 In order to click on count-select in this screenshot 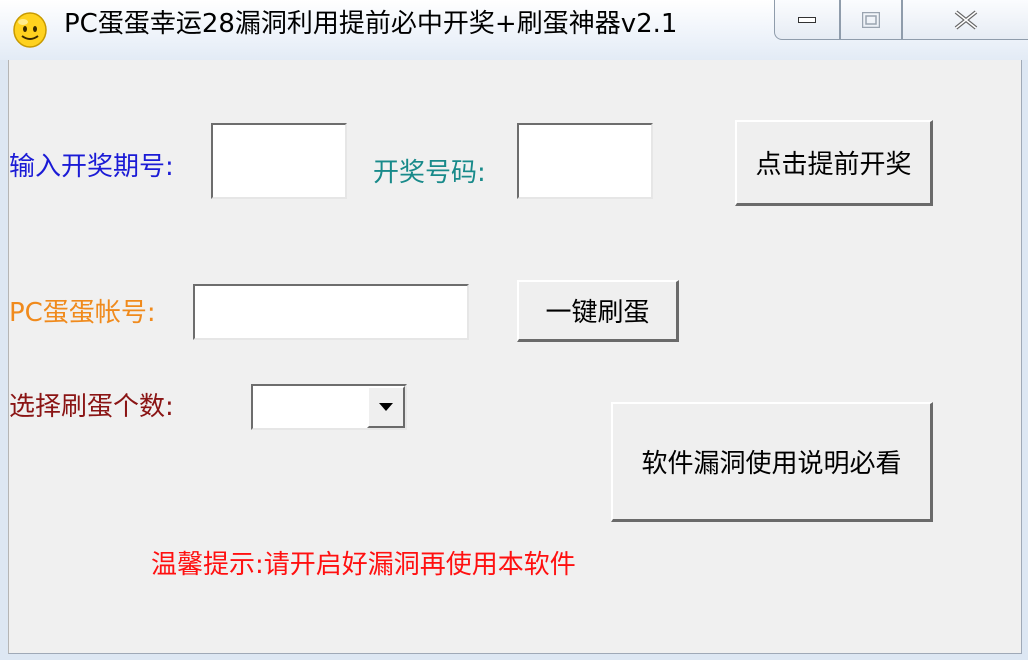, I will do `click(329, 407)`.